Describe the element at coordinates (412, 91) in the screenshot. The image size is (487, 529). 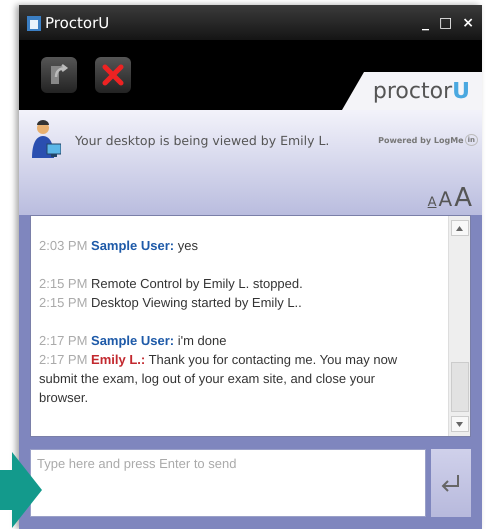
I see `logo-text: proctor` at that location.